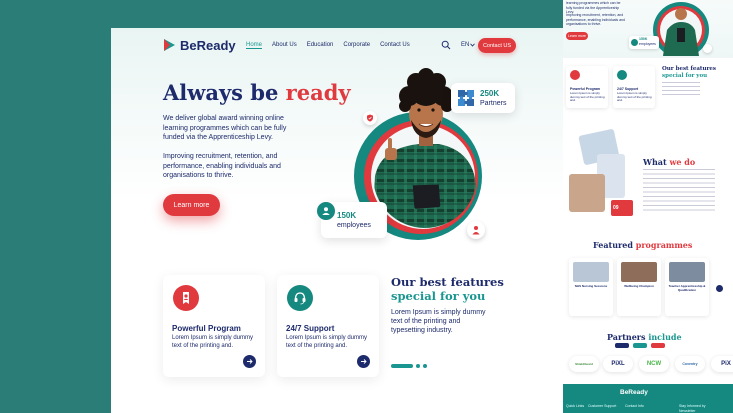 This screenshot has height=413, width=733. I want to click on preview-features-heading-line1: Our best features, so click(689, 69).